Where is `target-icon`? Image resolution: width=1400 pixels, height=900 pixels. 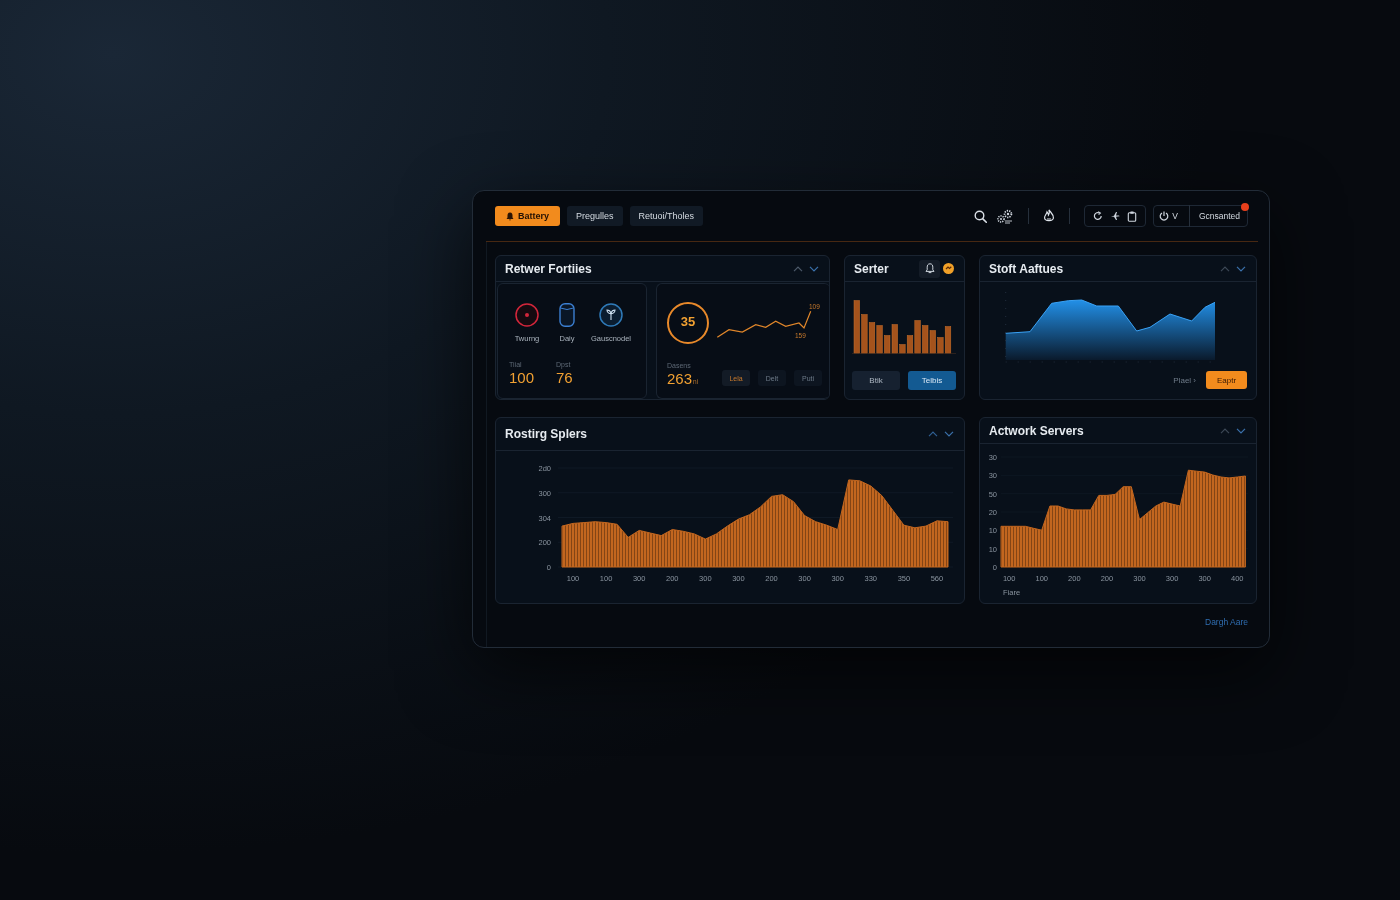
target-icon is located at coordinates (527, 315).